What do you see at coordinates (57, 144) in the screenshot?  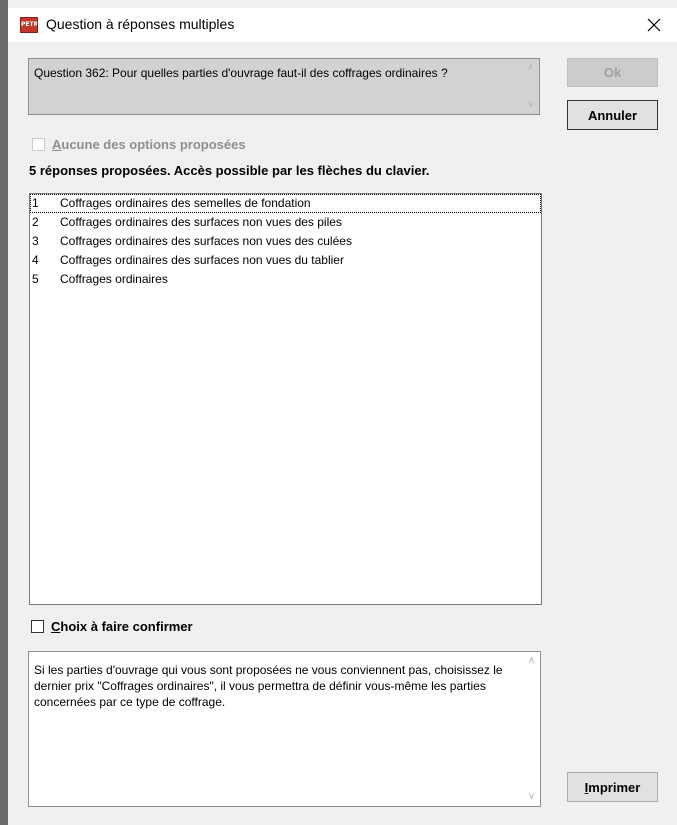 I see `none-option-mnemonic: A` at bounding box center [57, 144].